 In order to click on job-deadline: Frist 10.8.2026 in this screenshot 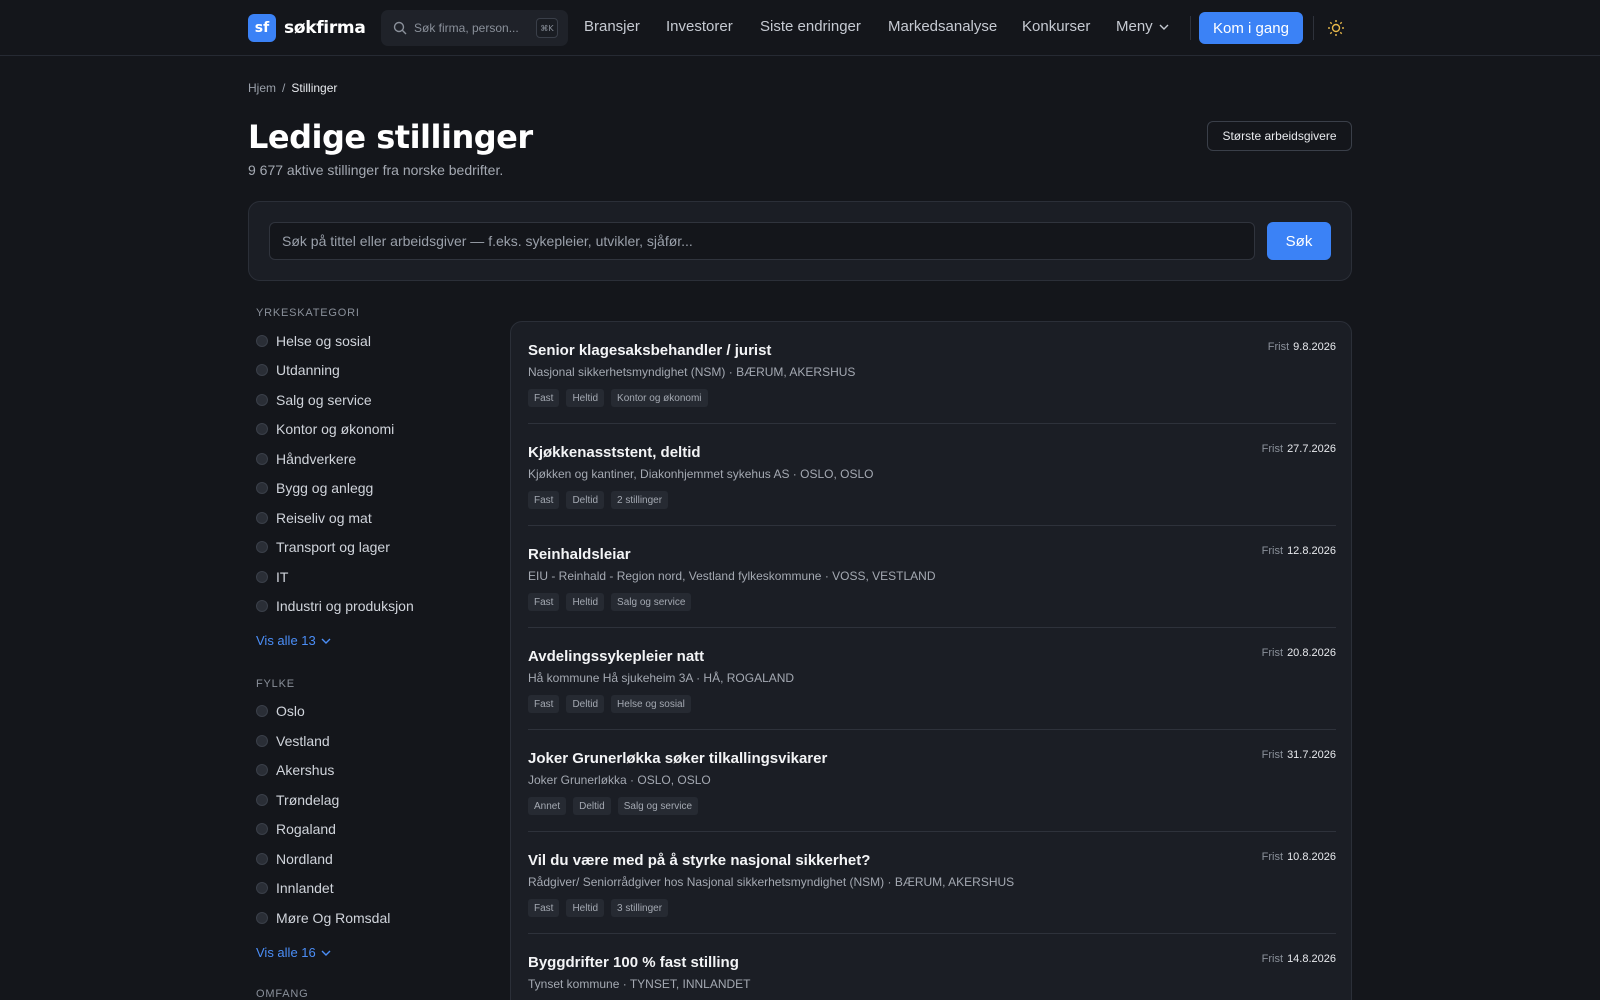, I will do `click(1299, 857)`.